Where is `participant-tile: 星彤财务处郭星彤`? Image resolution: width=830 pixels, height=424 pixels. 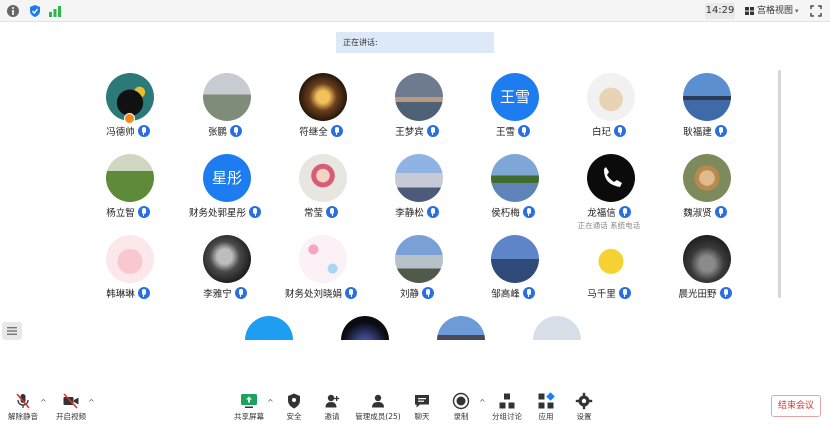 participant-tile: 星彤财务处郭星彤 is located at coordinates (225, 195).